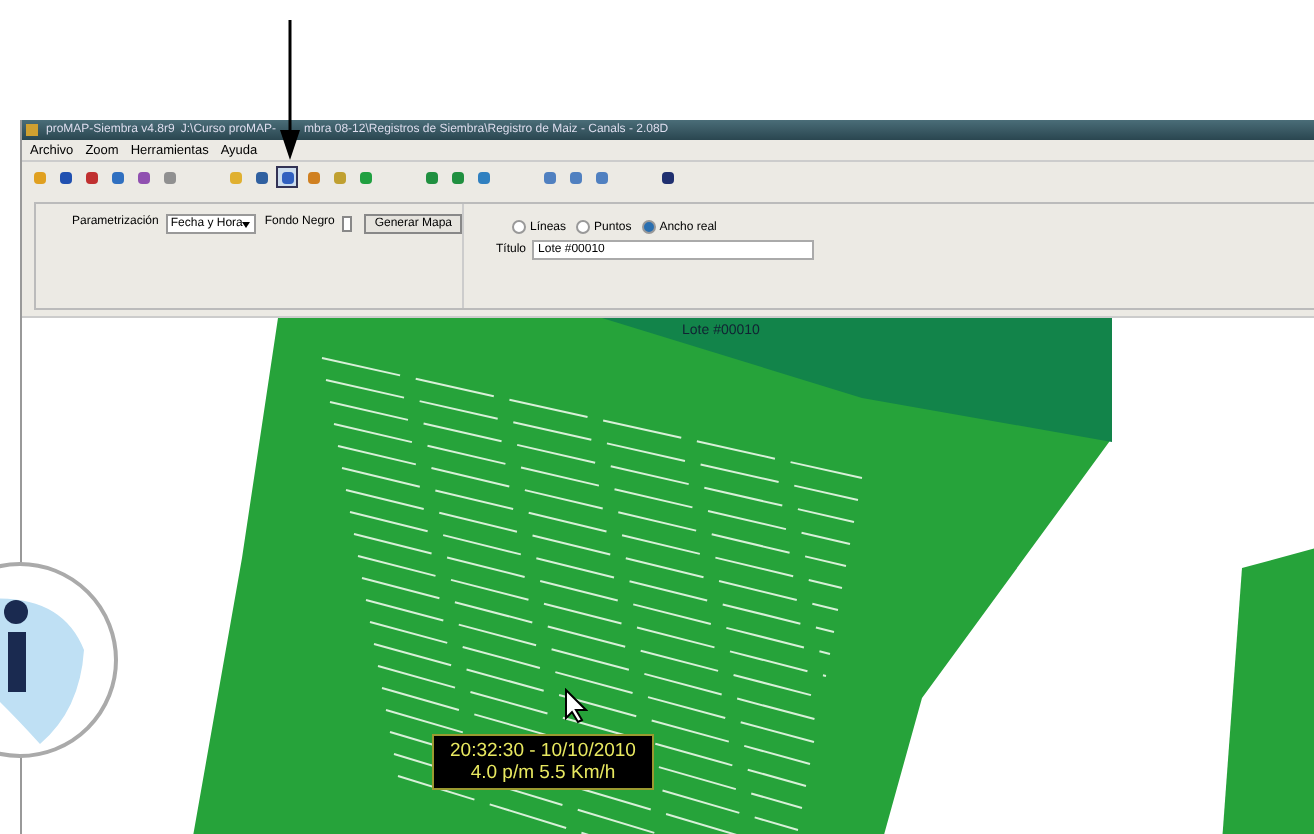 The height and width of the screenshot is (834, 1314). Describe the element at coordinates (543, 751) in the screenshot. I see `tooltip-text: 20:32:30 - 10/10/2010` at that location.